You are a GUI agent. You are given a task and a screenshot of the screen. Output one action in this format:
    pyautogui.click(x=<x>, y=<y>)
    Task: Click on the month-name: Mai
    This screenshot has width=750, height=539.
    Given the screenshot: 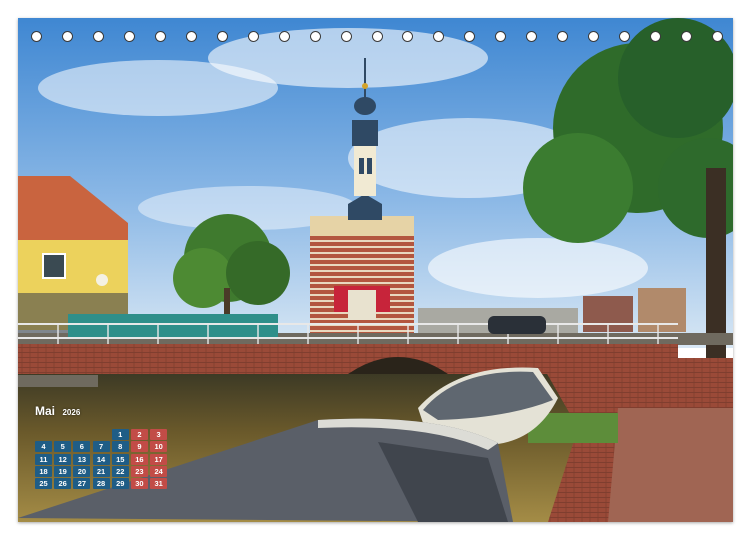 What is the action you would take?
    pyautogui.click(x=45, y=411)
    